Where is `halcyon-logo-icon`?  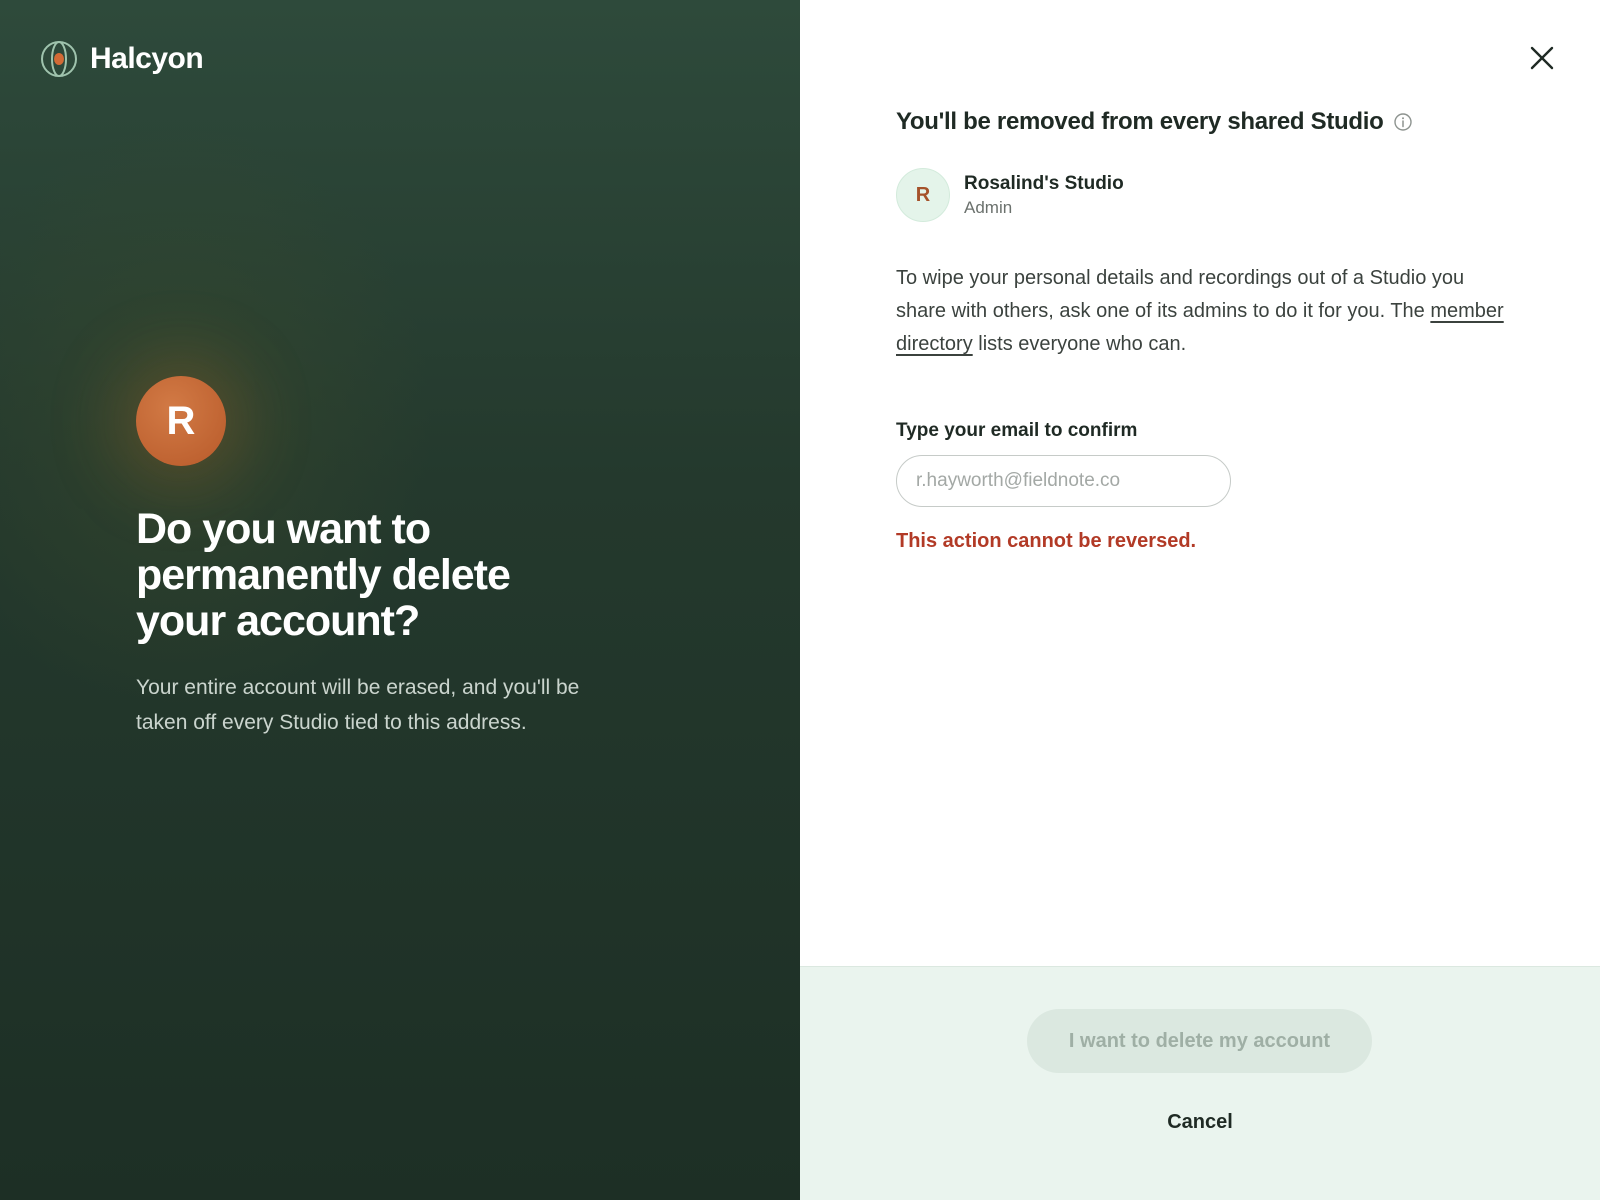
halcyon-logo-icon is located at coordinates (59, 59).